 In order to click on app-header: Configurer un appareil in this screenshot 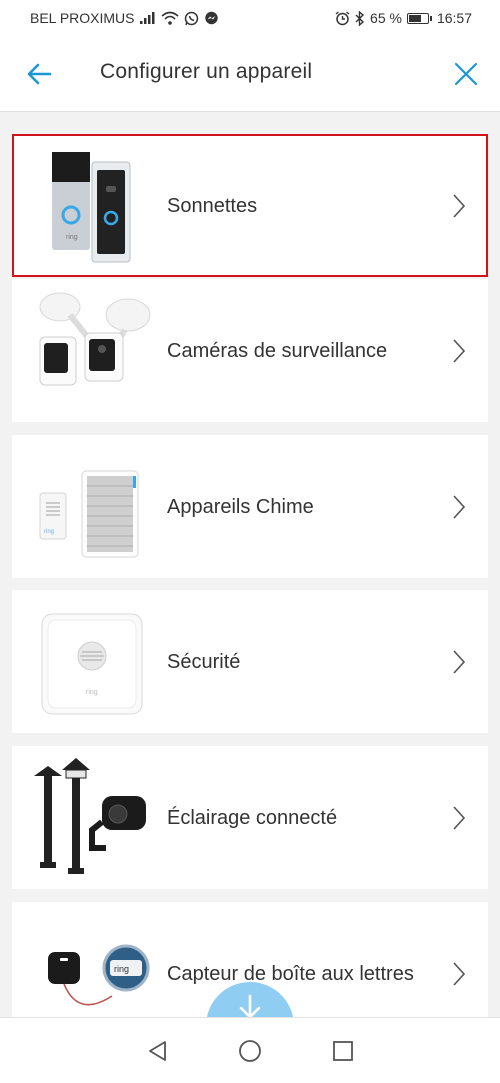, I will do `click(250, 74)`.